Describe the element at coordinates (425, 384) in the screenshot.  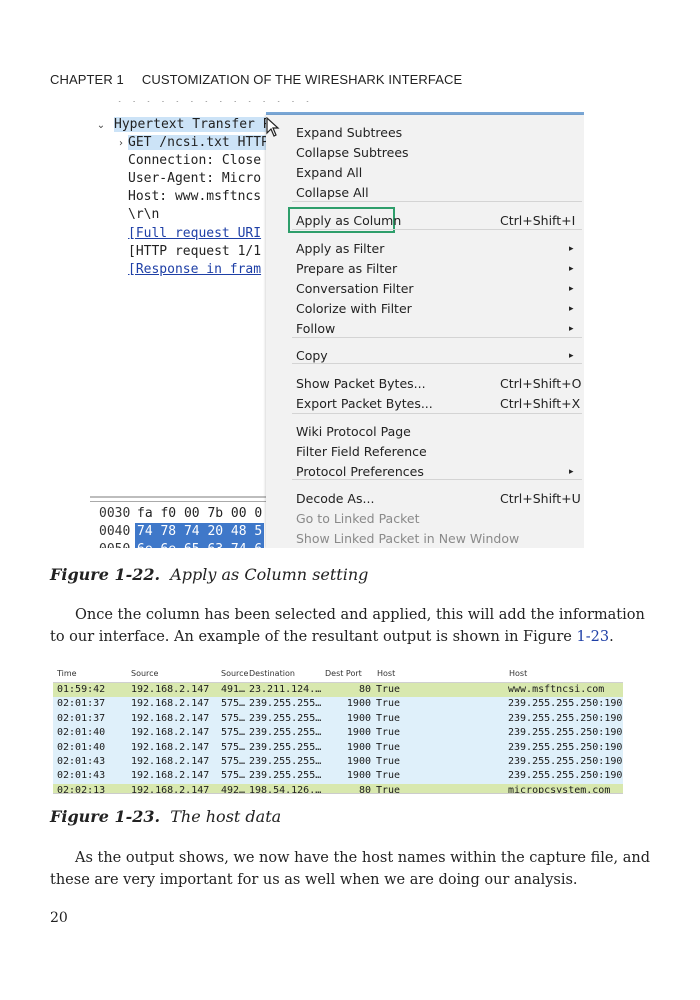
I see `menu-item-show-packet-bytes: Show Packet Bytes... Ctrl+Shift+O` at that location.